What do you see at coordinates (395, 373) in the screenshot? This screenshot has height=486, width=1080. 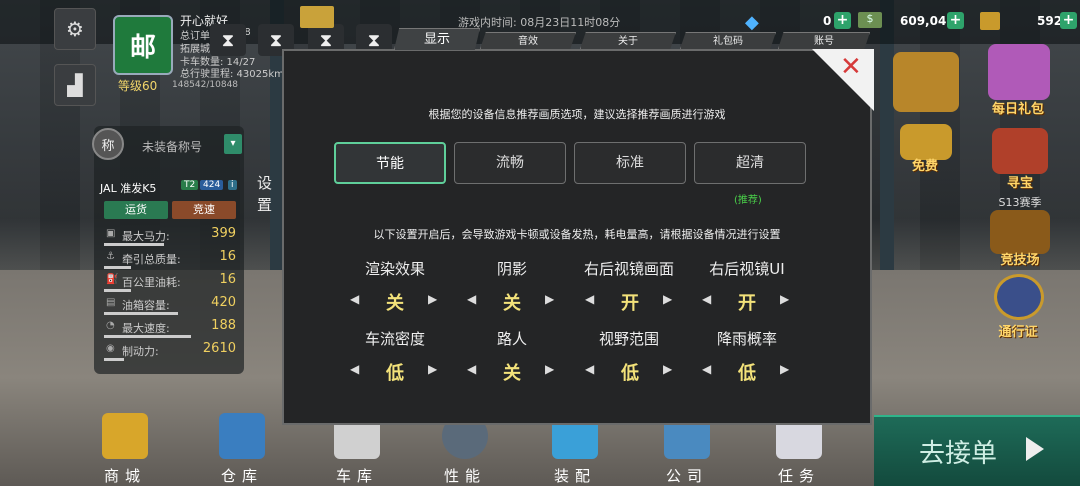 I see `setting-traffic-density-value: 低` at bounding box center [395, 373].